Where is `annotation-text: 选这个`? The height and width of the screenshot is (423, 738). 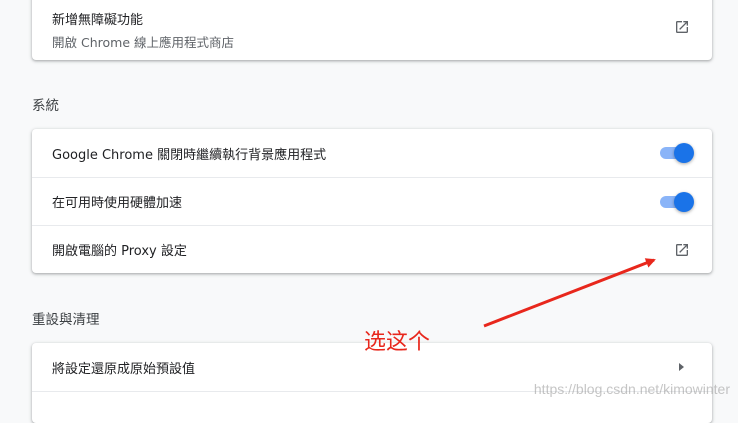
annotation-text: 选这个 is located at coordinates (397, 342).